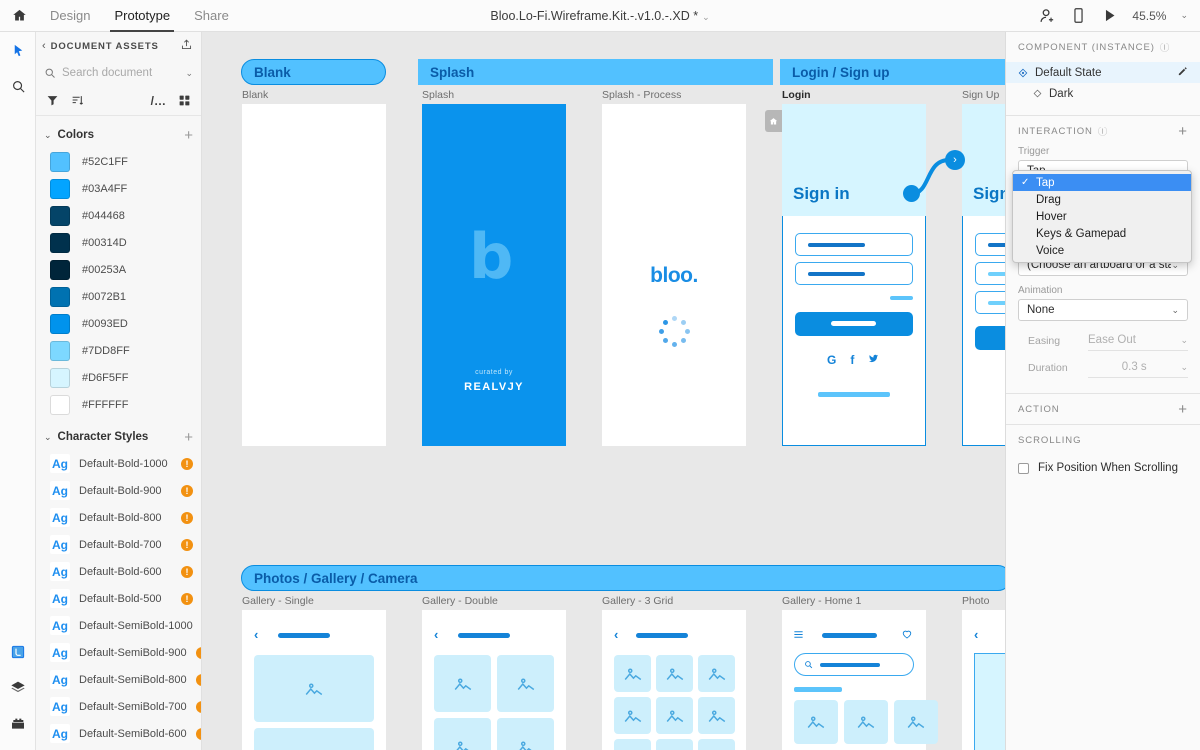  What do you see at coordinates (70, 16) in the screenshot?
I see `tab-design: Design` at bounding box center [70, 16].